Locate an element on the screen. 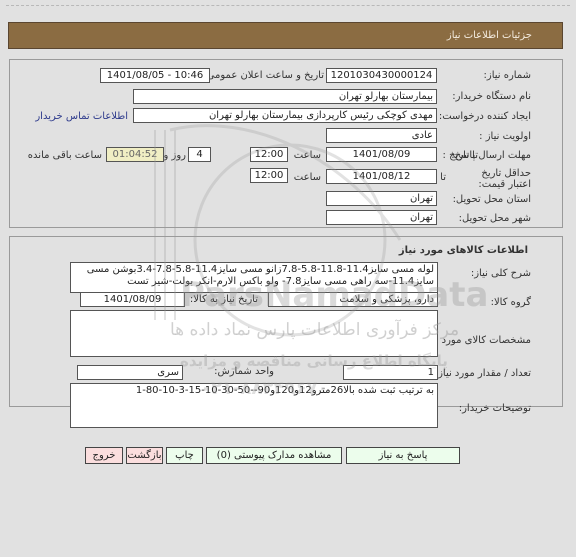 This screenshot has width=576, height=557. creator-label: ایجاد کننده درخواست: is located at coordinates (484, 116).